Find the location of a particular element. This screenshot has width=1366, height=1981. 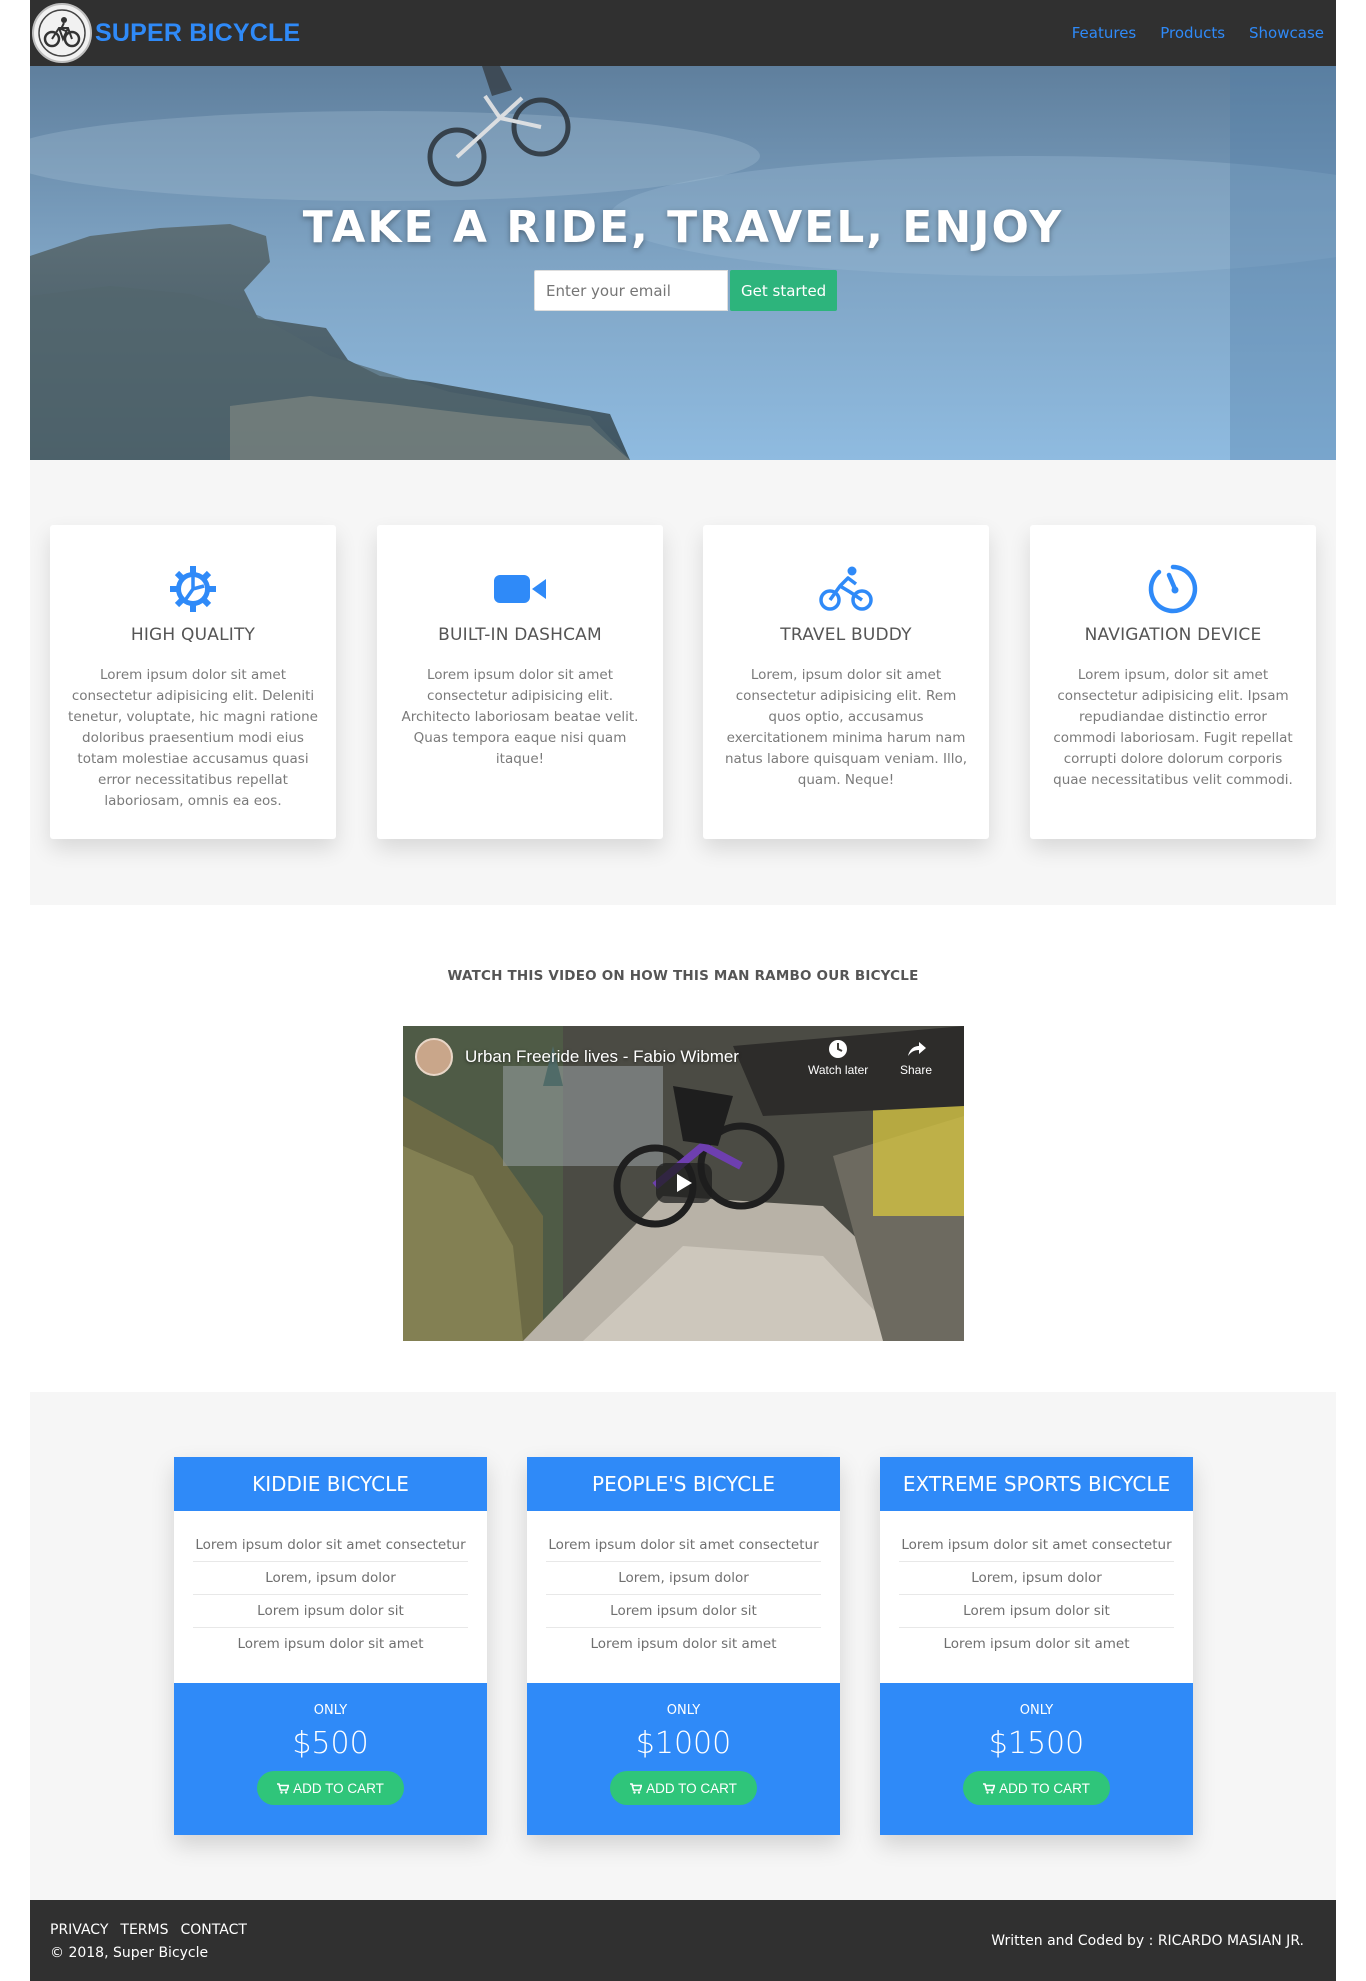

play-icon is located at coordinates (684, 1183).